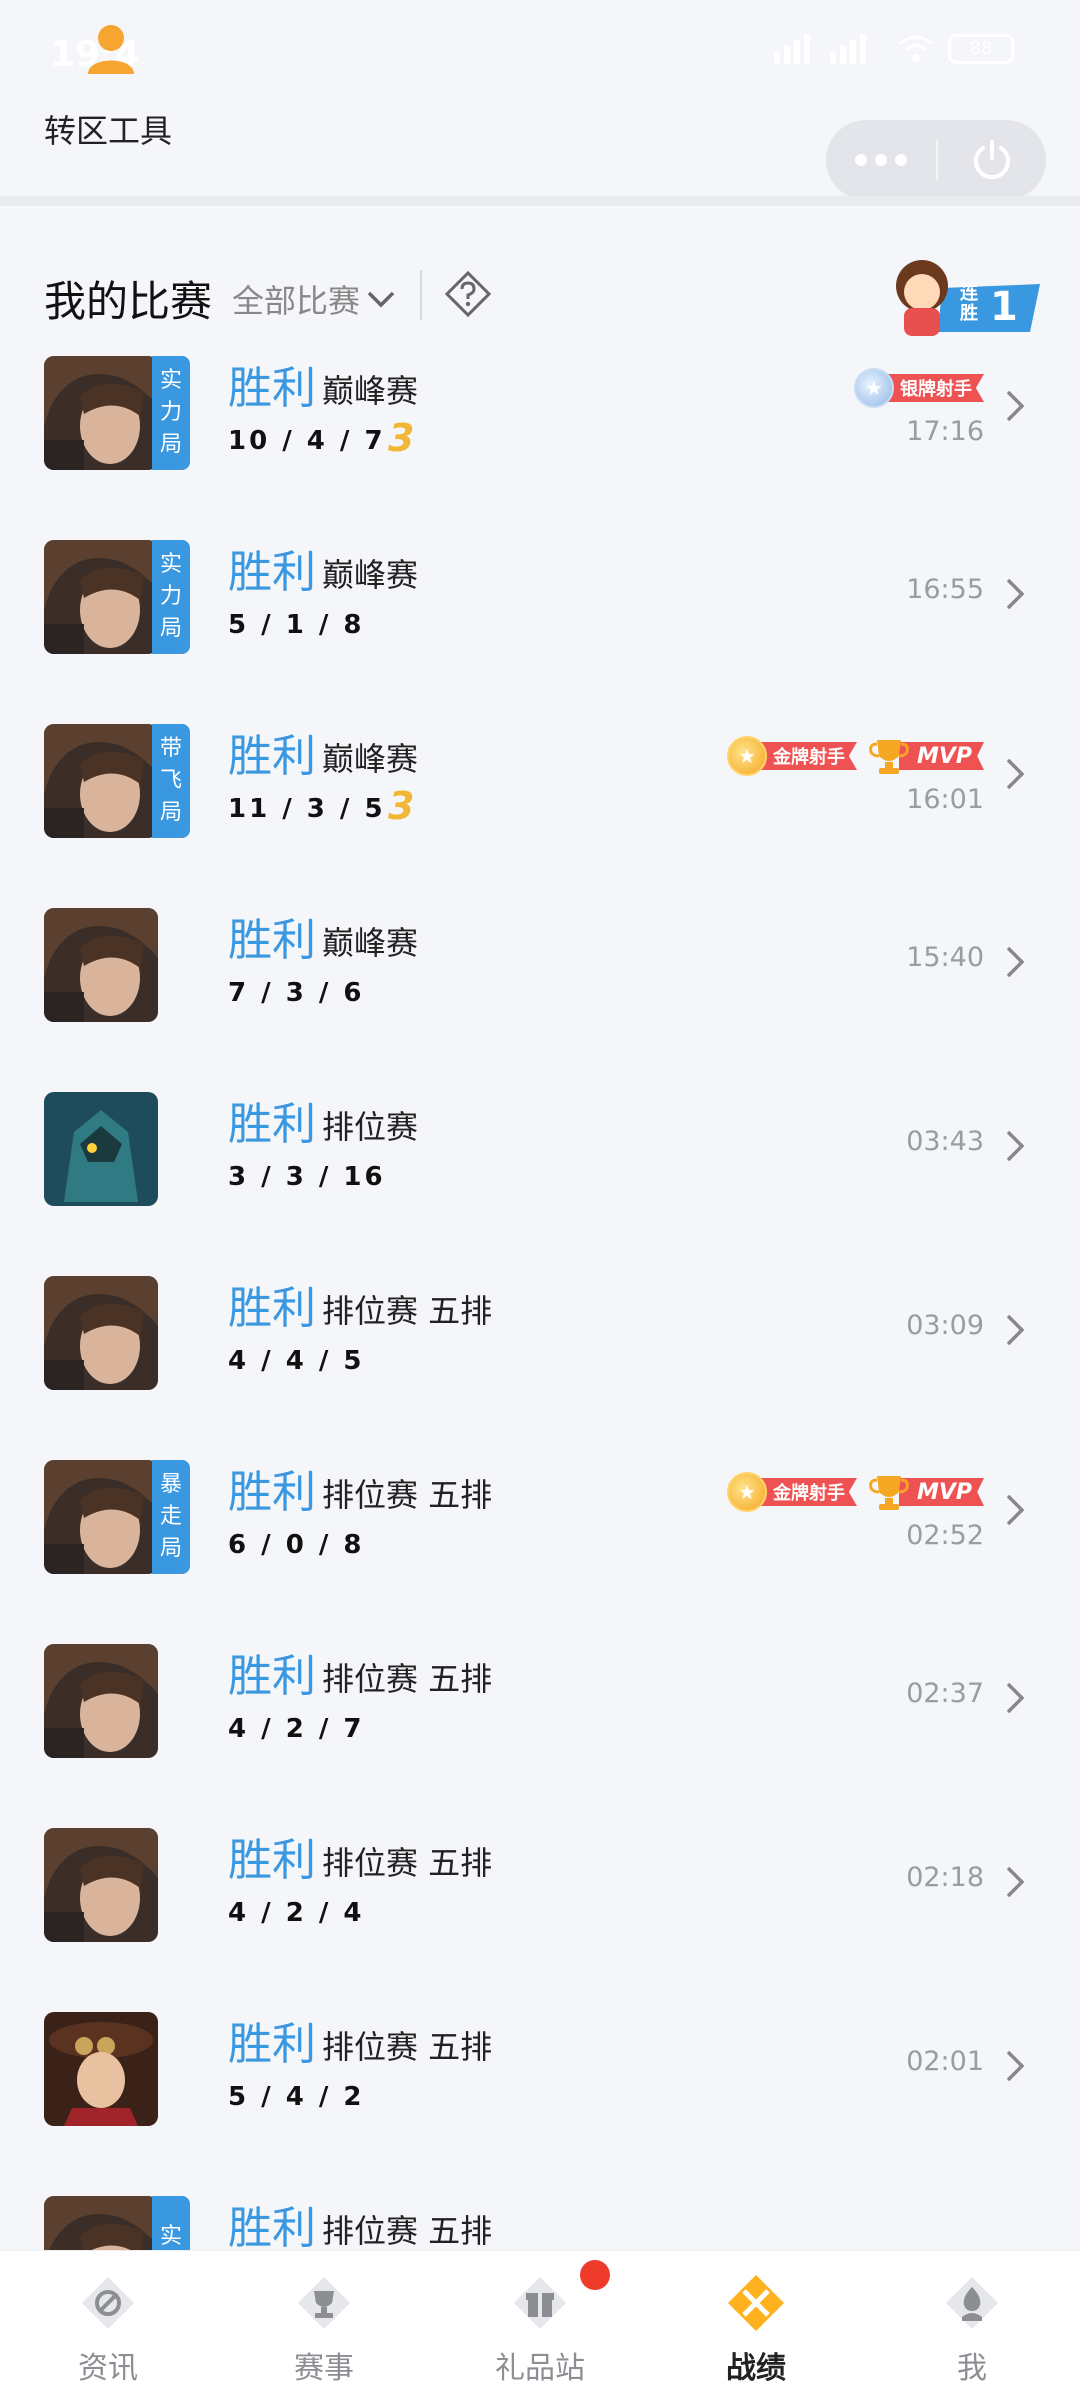 The width and height of the screenshot is (1080, 2400). What do you see at coordinates (128, 301) in the screenshot?
I see `section-title: 我的比赛` at bounding box center [128, 301].